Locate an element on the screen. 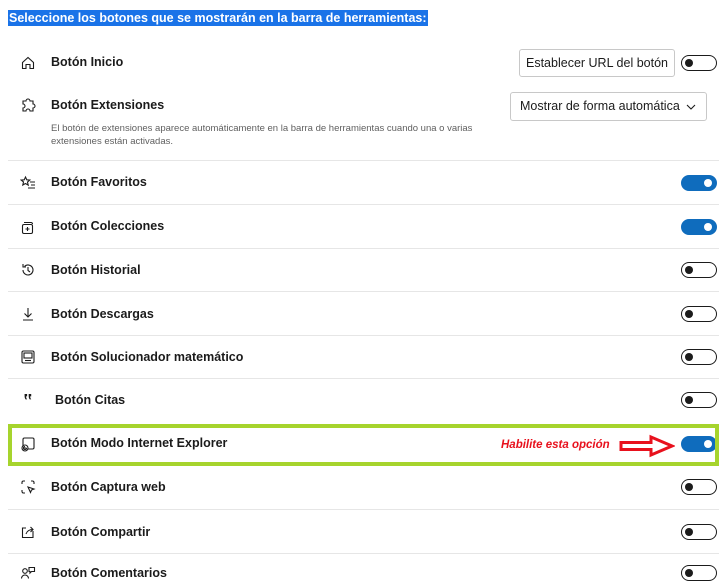  setting-label: Botón Descargas is located at coordinates (102, 314).